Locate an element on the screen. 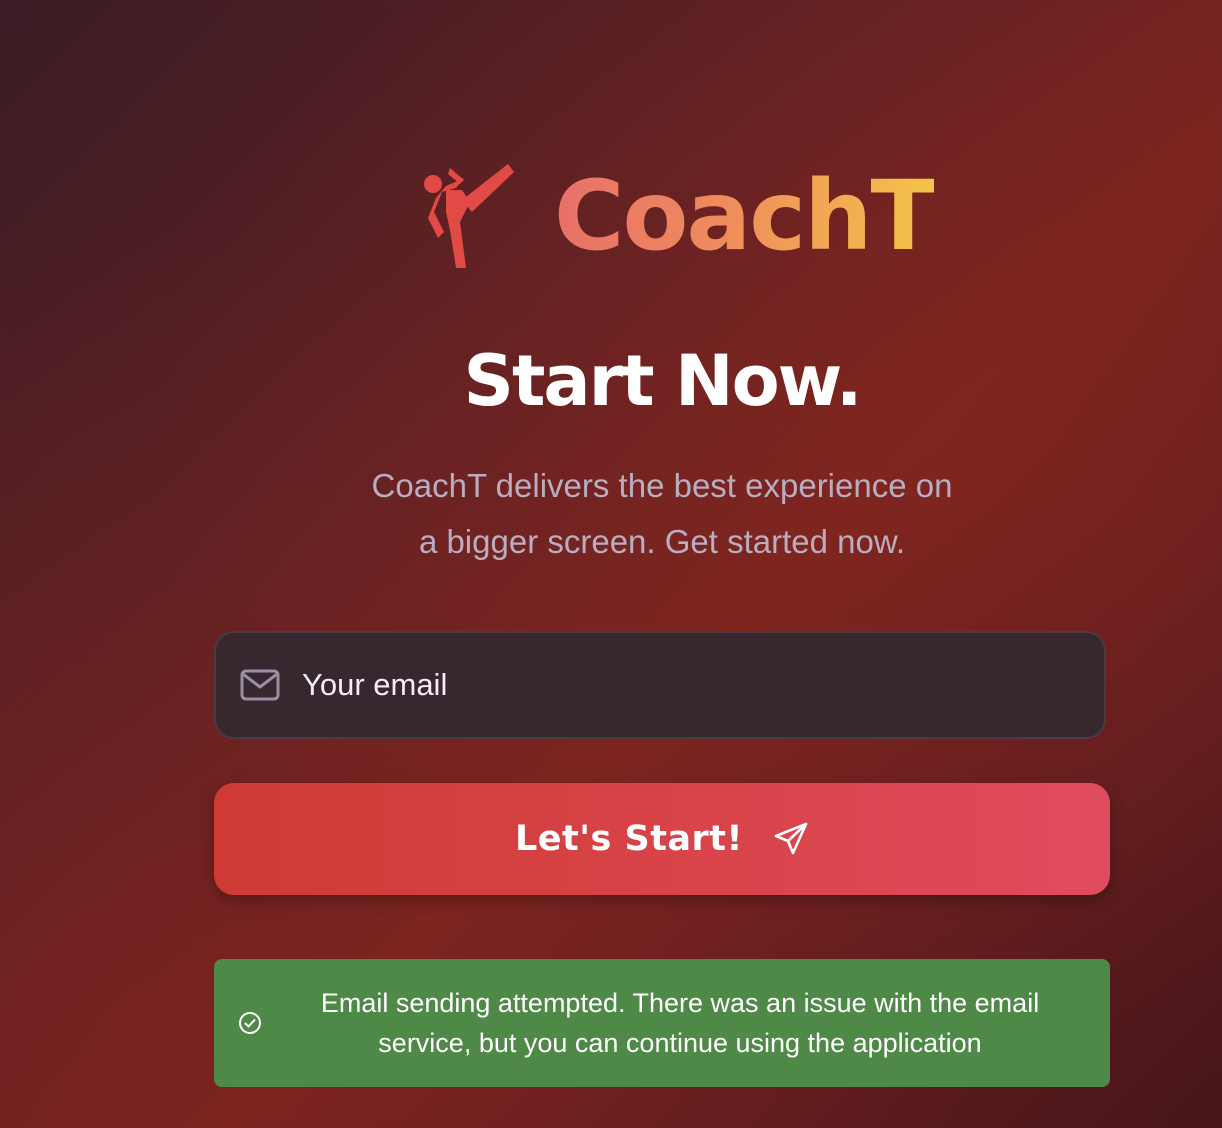 This screenshot has height=1128, width=1222. subtitle-line-1: CoachT delivers the best experience on is located at coordinates (662, 485).